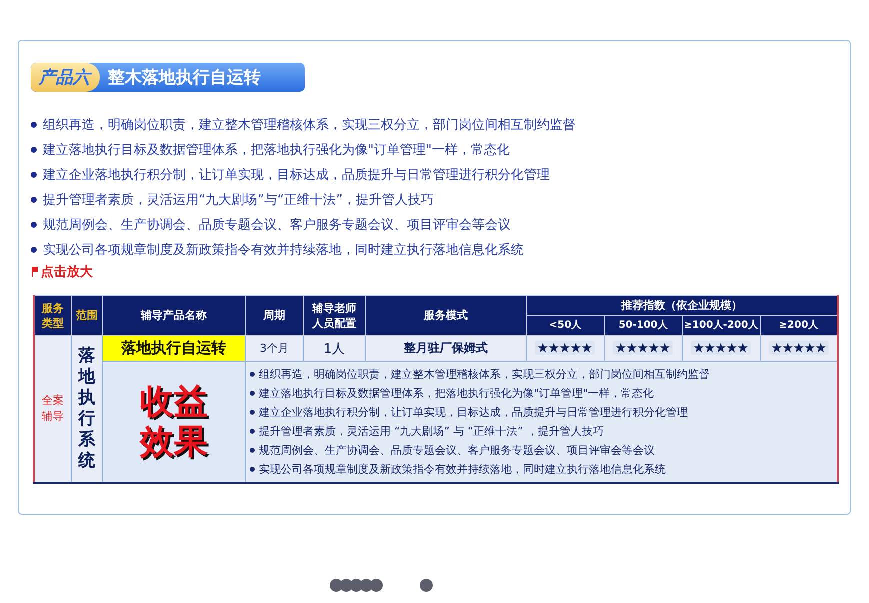  I want to click on table-cell: 1人, so click(335, 349).